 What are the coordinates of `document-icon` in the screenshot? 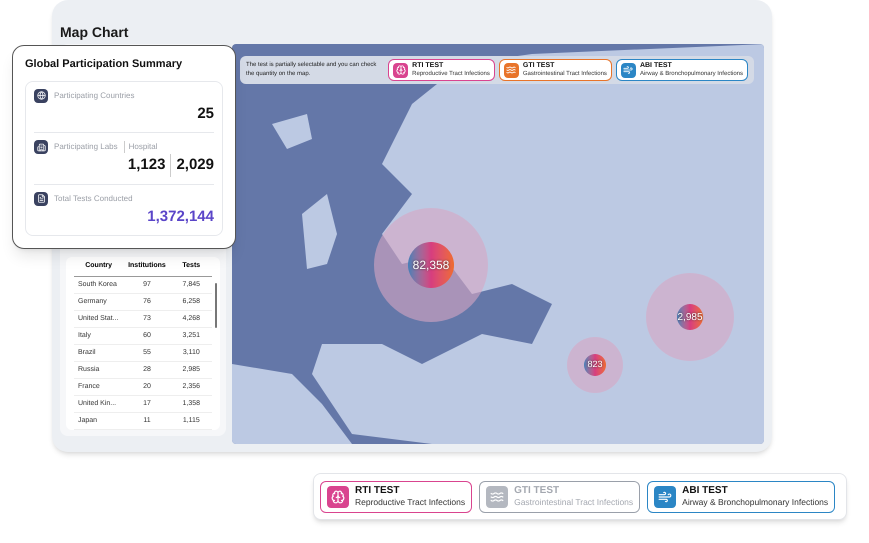 It's located at (41, 199).